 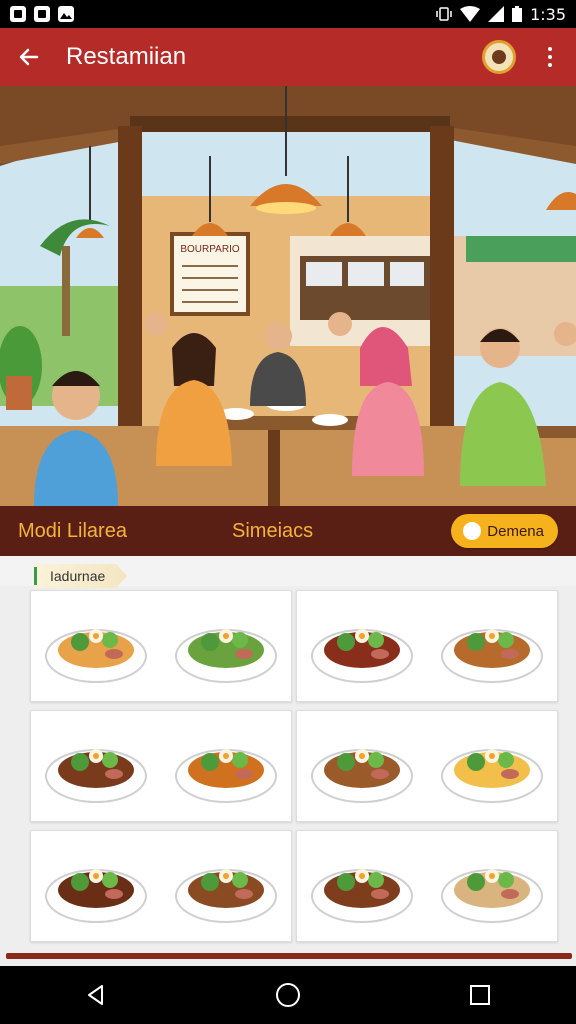 What do you see at coordinates (18, 14) in the screenshot?
I see `notification-icon` at bounding box center [18, 14].